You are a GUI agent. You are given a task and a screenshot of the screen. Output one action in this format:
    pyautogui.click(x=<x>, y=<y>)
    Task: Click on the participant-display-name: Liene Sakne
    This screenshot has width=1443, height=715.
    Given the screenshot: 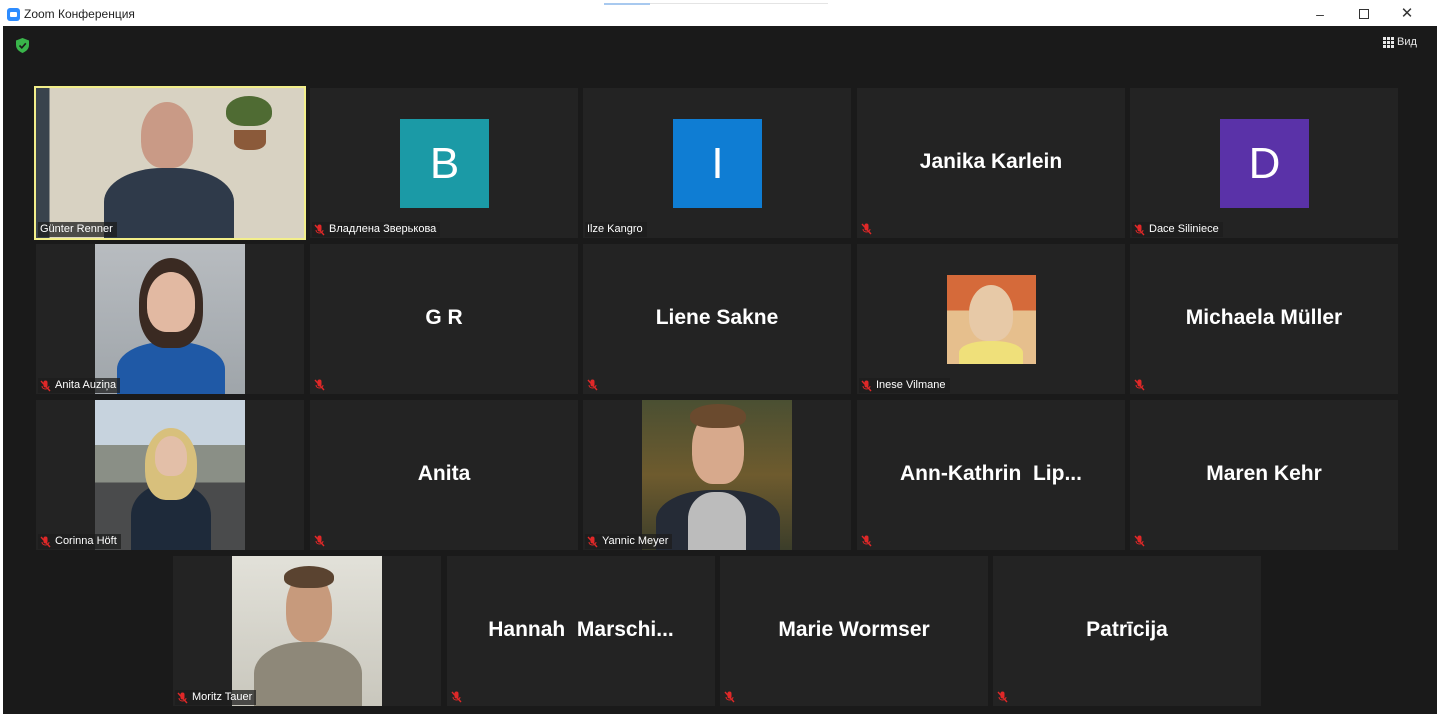 What is the action you would take?
    pyautogui.click(x=717, y=317)
    